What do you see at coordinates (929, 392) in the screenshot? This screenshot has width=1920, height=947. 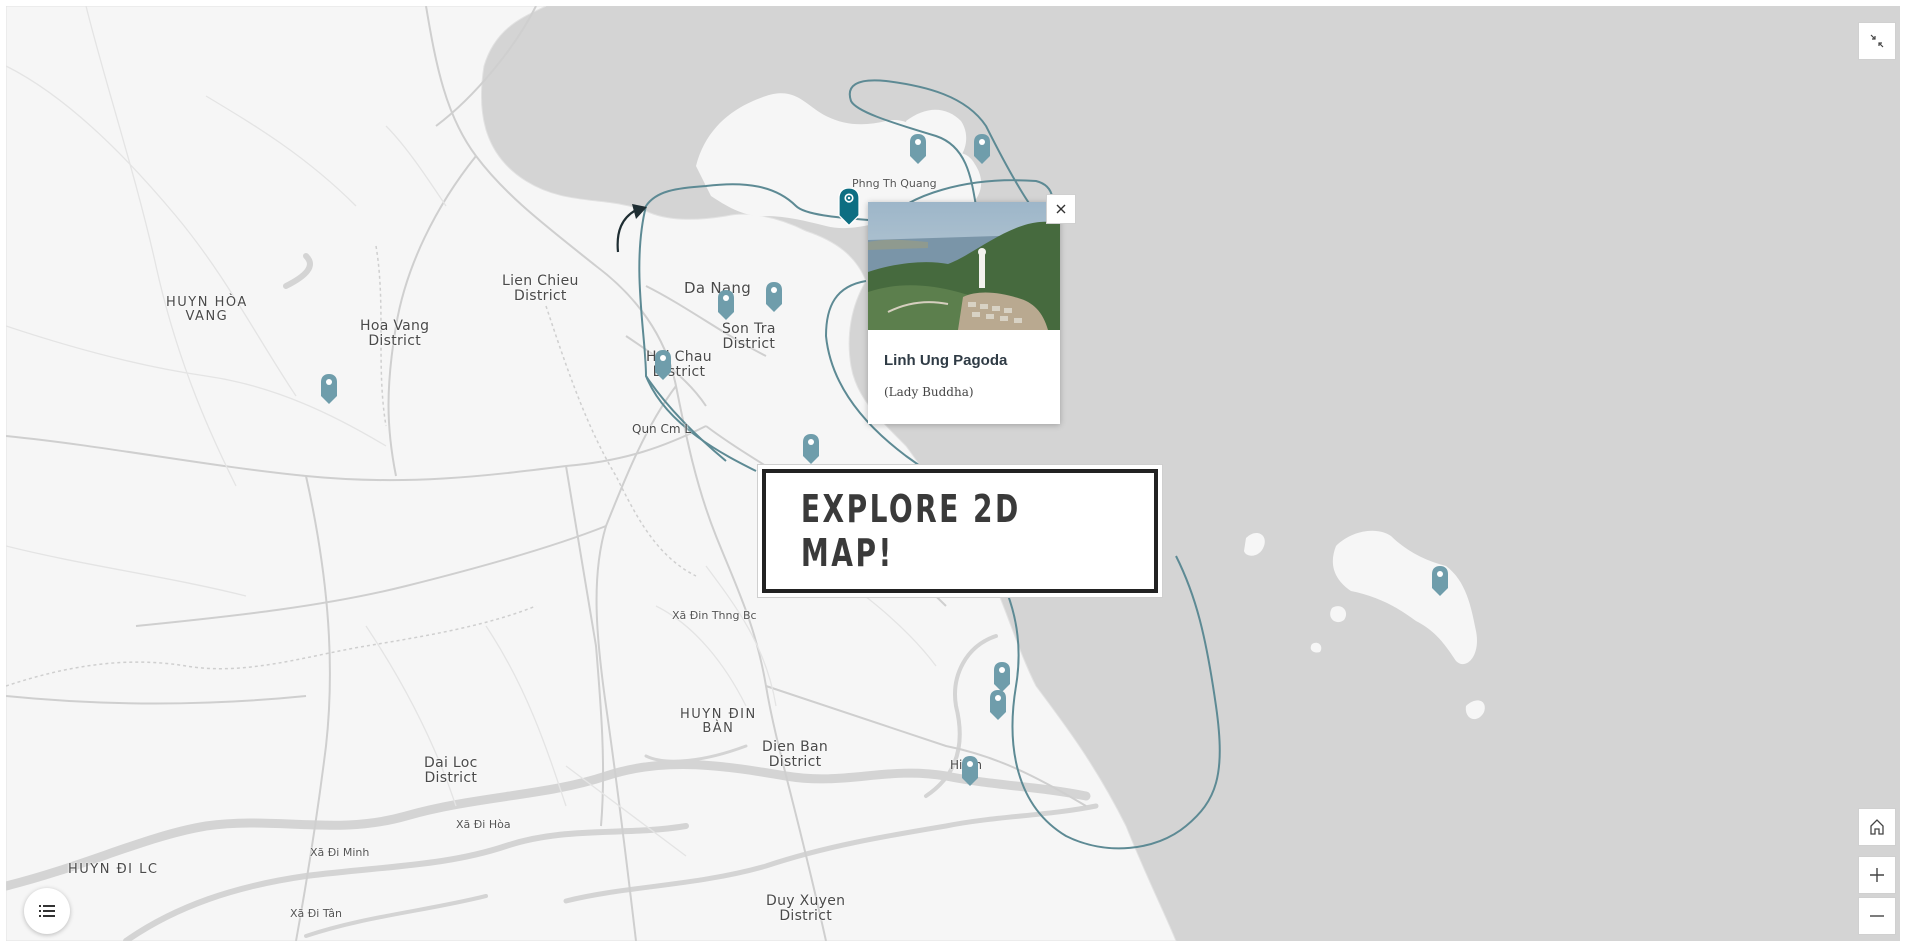 I see `popup-subtitle: (Lady Buddha)` at bounding box center [929, 392].